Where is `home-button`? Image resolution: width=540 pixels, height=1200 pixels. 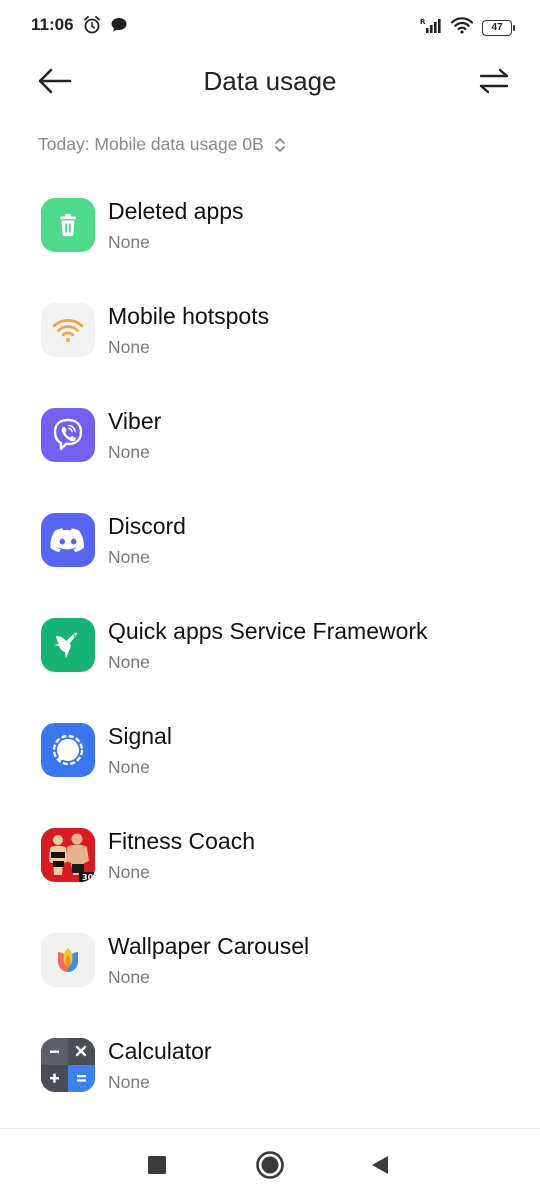
home-button is located at coordinates (270, 1165).